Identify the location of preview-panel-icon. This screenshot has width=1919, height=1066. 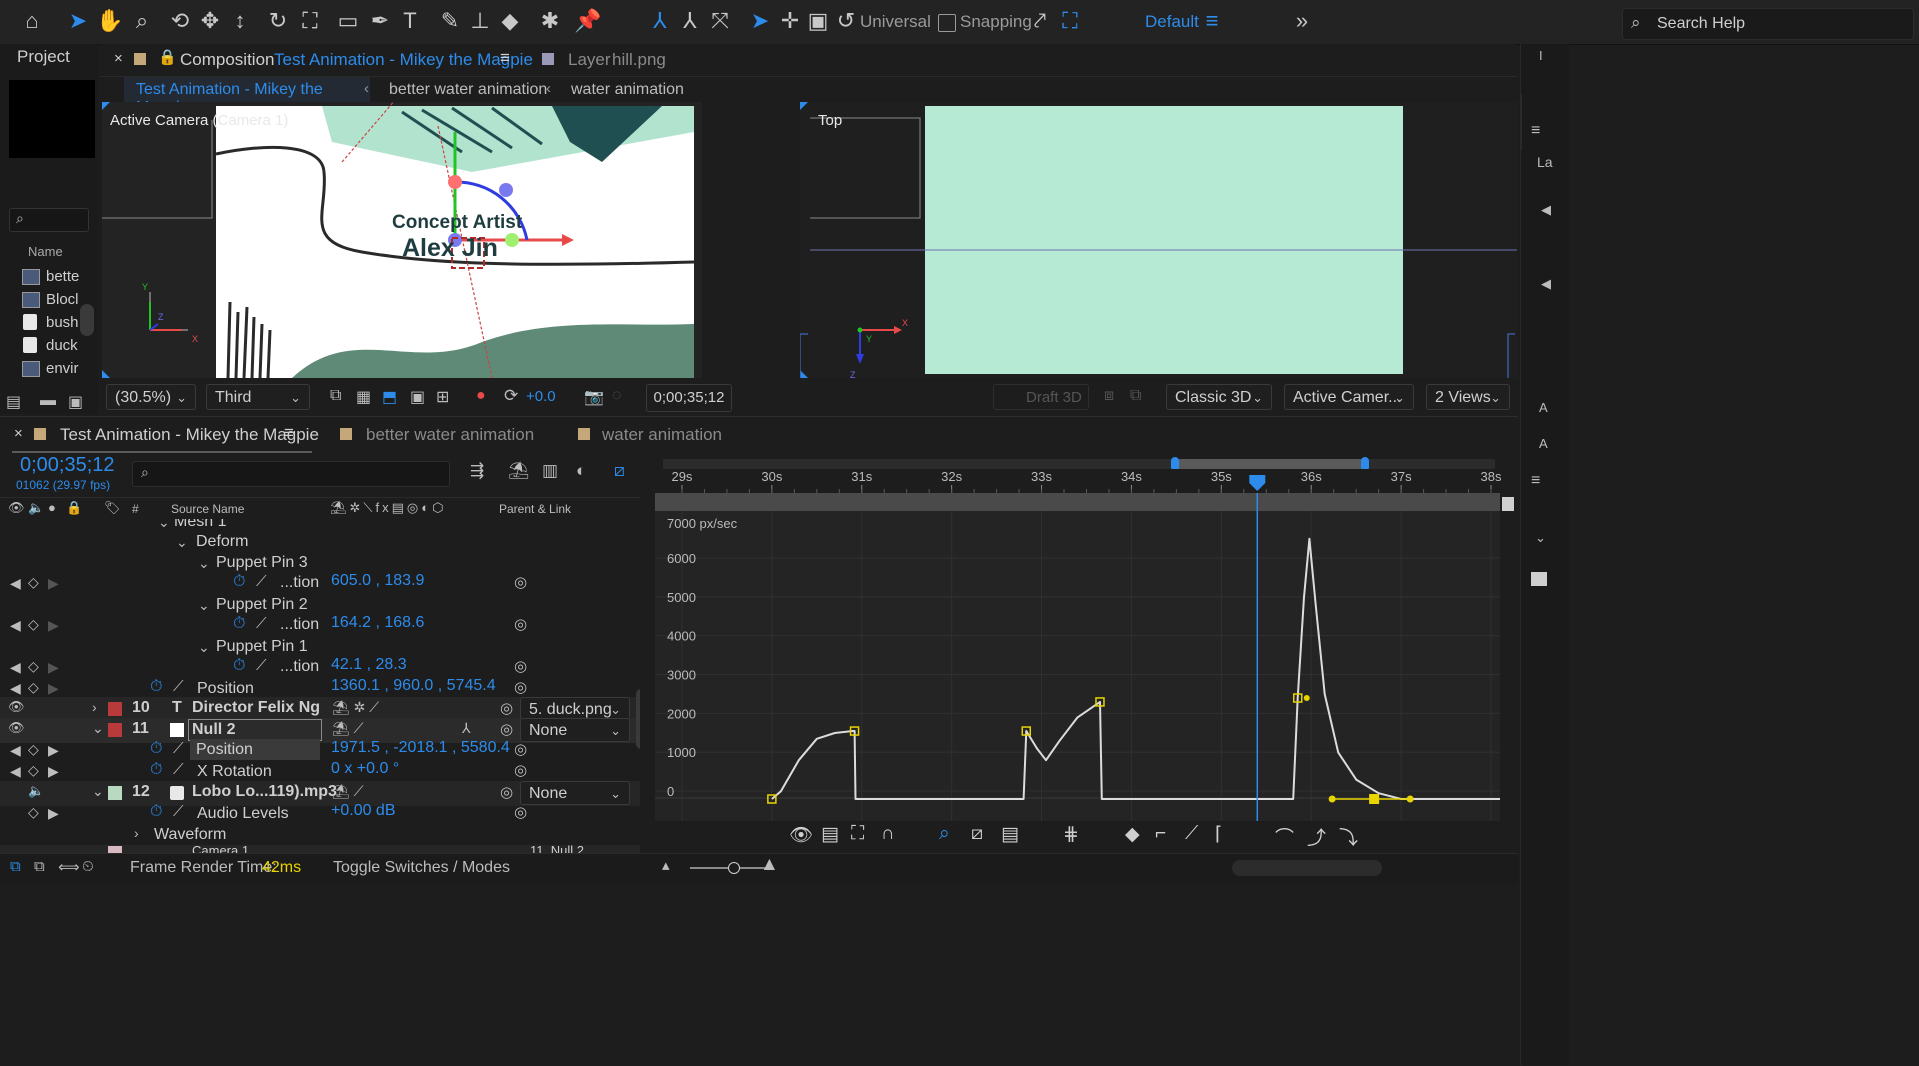
(1539, 579).